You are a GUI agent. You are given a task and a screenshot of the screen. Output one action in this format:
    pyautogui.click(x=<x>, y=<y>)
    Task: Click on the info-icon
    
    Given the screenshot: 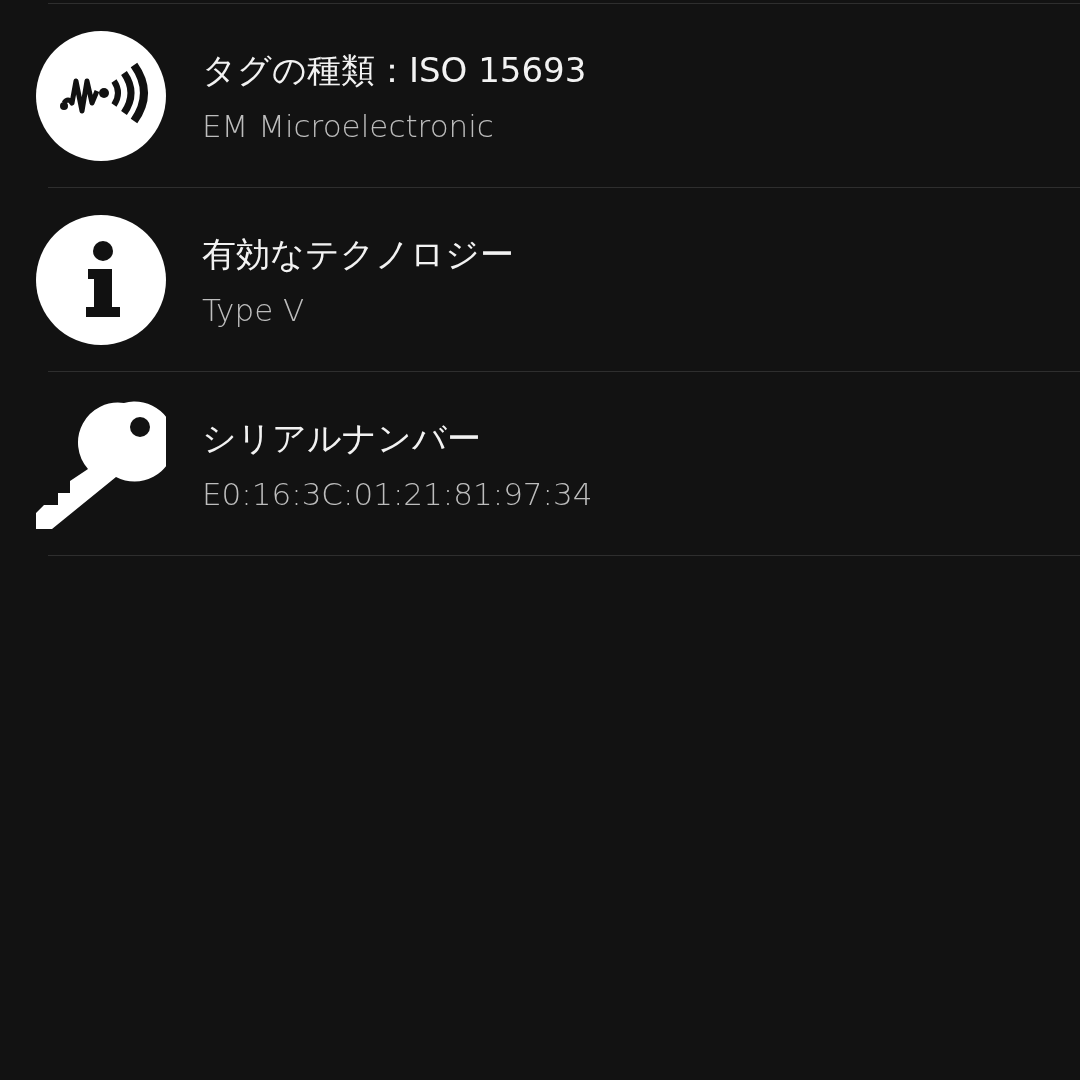 What is the action you would take?
    pyautogui.click(x=101, y=279)
    